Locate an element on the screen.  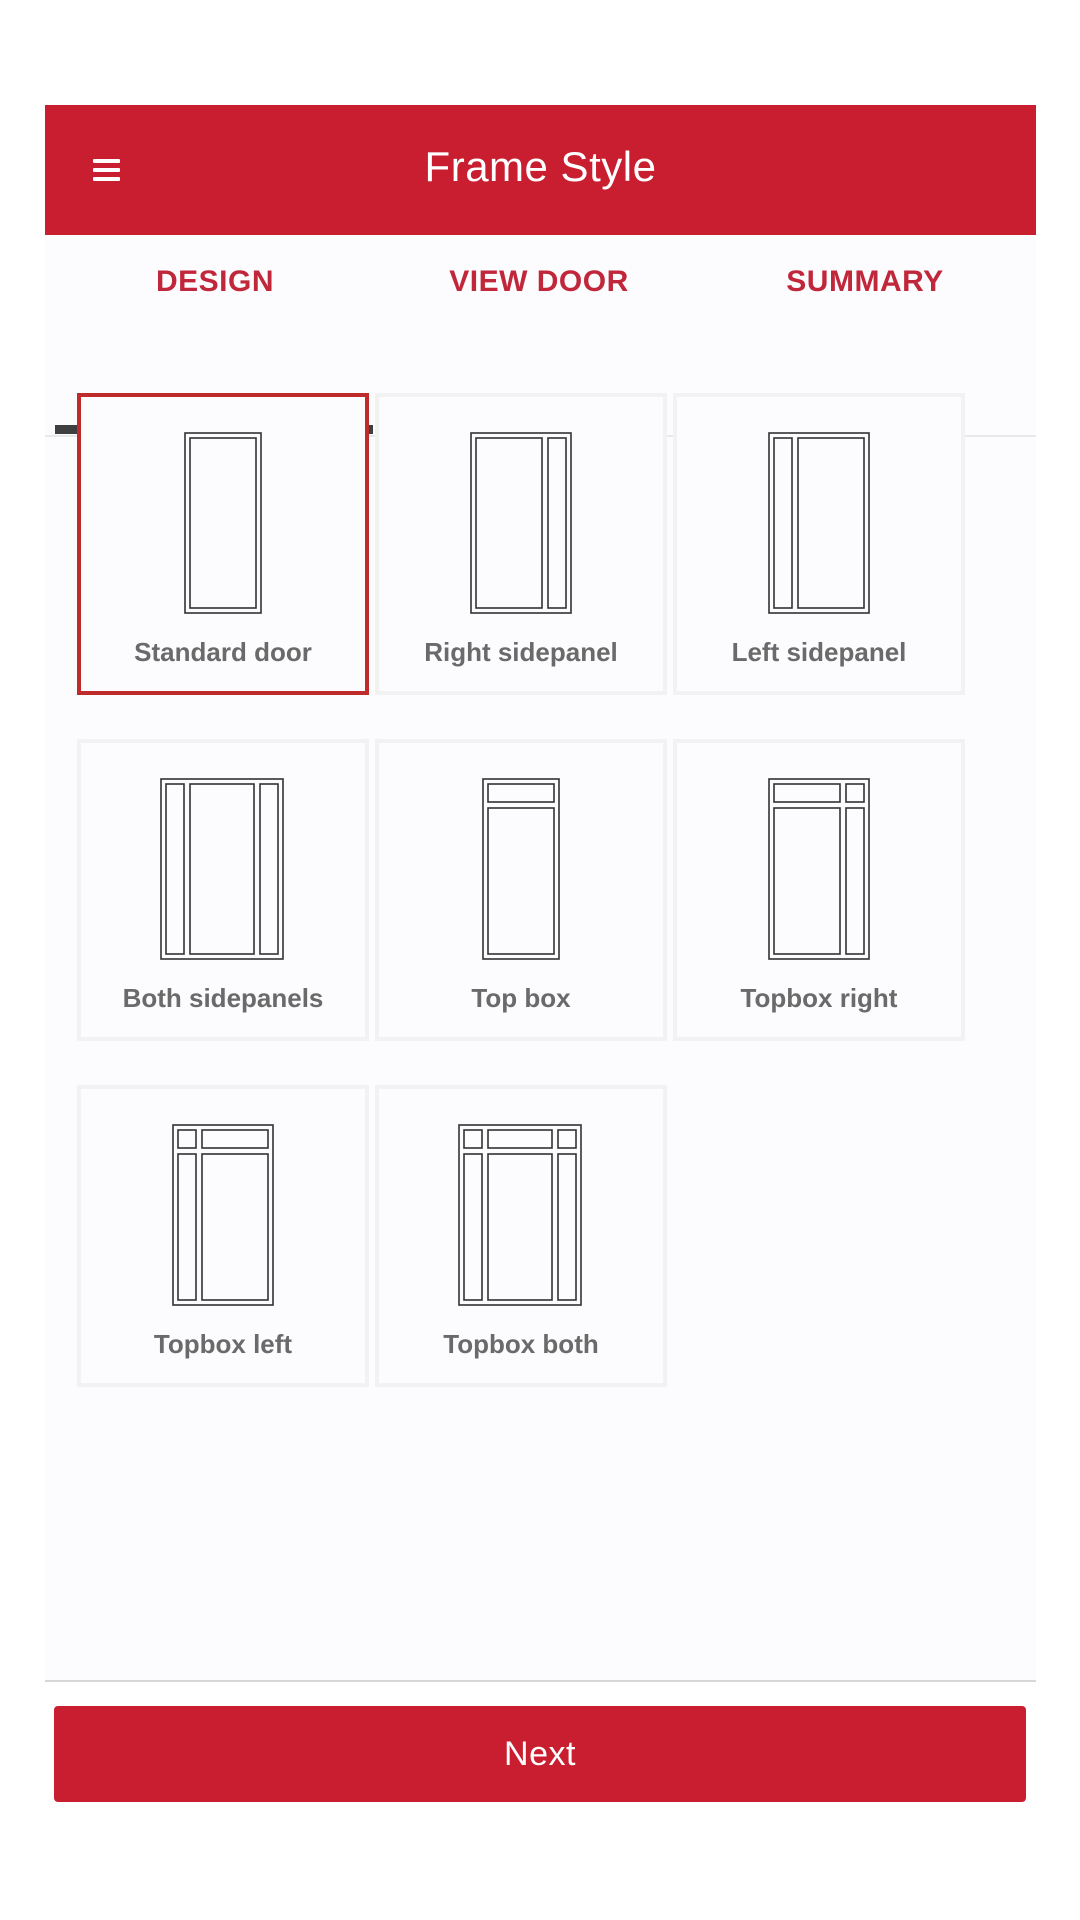
left-sidepanel-icon is located at coordinates (819, 523).